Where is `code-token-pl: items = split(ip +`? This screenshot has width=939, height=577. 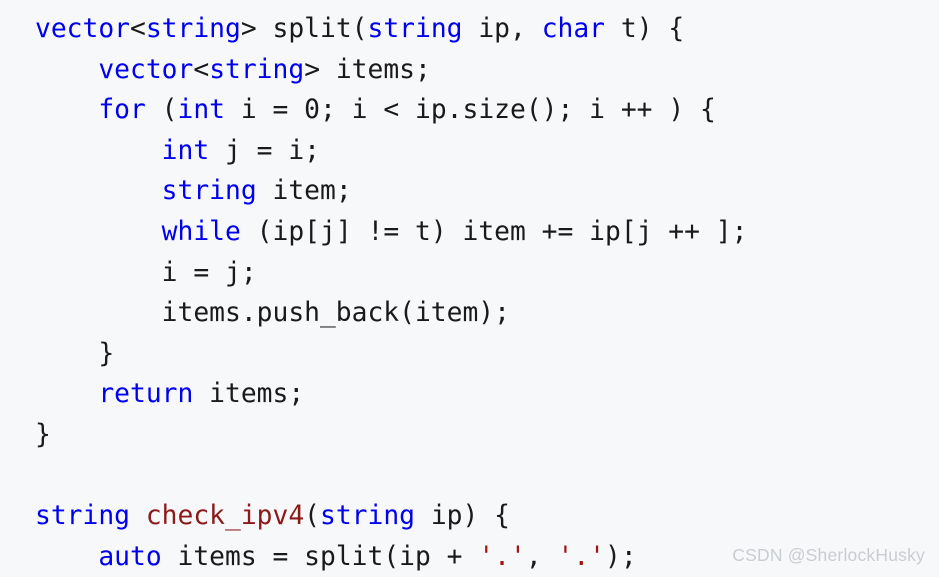 code-token-pl: items = split(ip + is located at coordinates (320, 556).